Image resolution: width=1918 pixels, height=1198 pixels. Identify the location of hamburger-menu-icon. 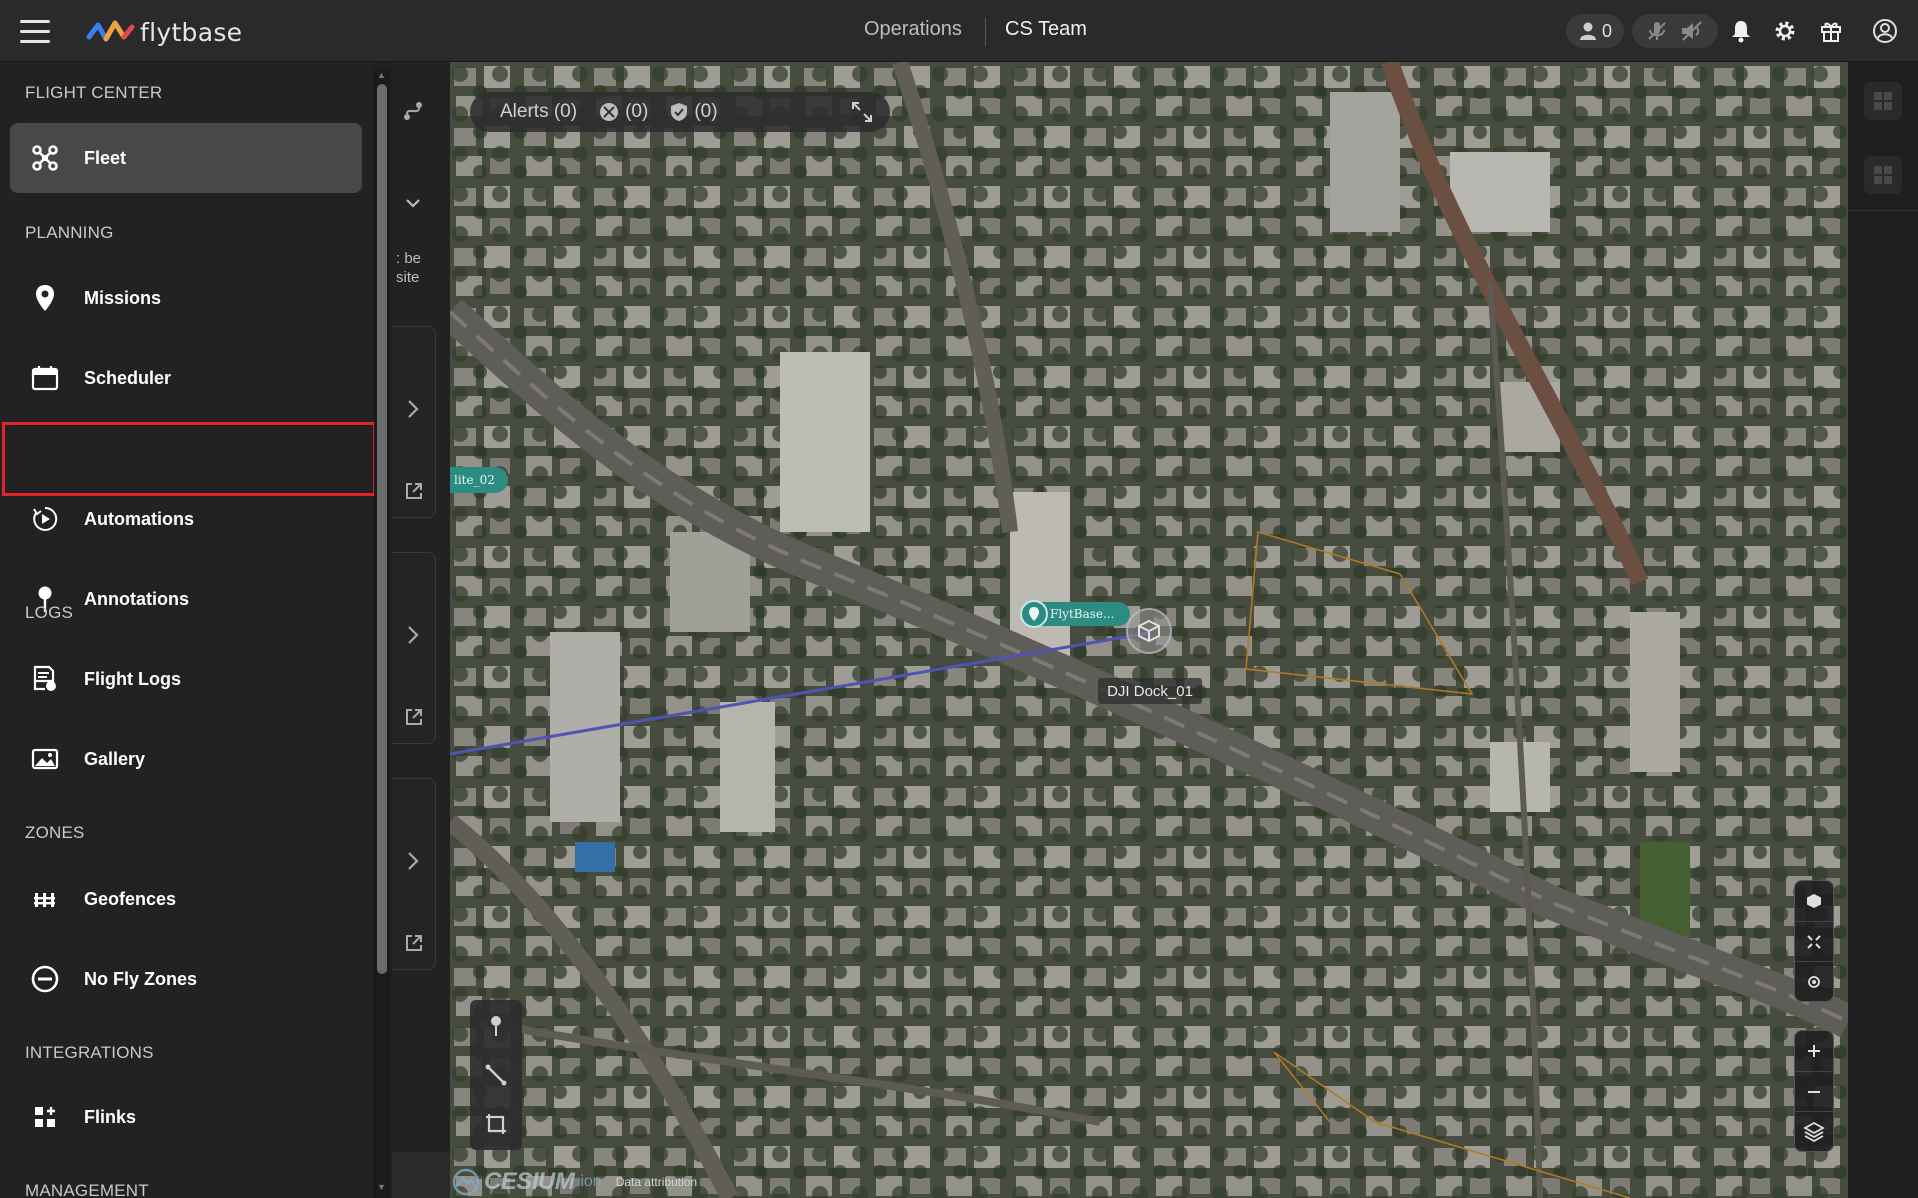
(35, 32).